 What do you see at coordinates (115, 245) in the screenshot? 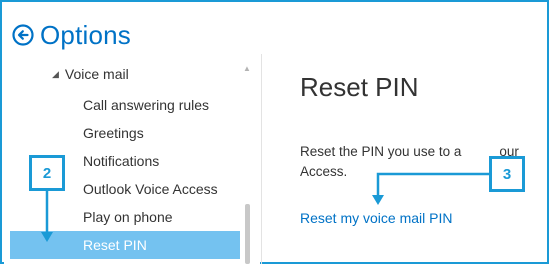
I see `nav-item-label: Reset PIN` at bounding box center [115, 245].